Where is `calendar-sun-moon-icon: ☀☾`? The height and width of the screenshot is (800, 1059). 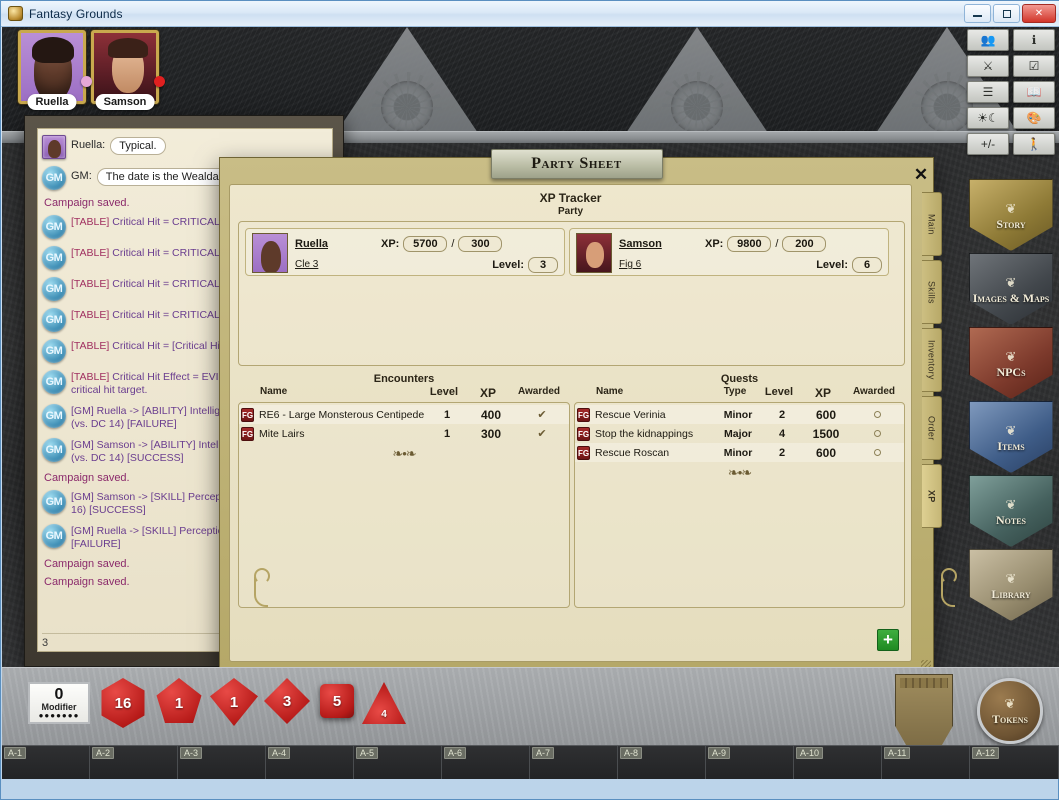
calendar-sun-moon-icon: ☀☾ is located at coordinates (988, 118).